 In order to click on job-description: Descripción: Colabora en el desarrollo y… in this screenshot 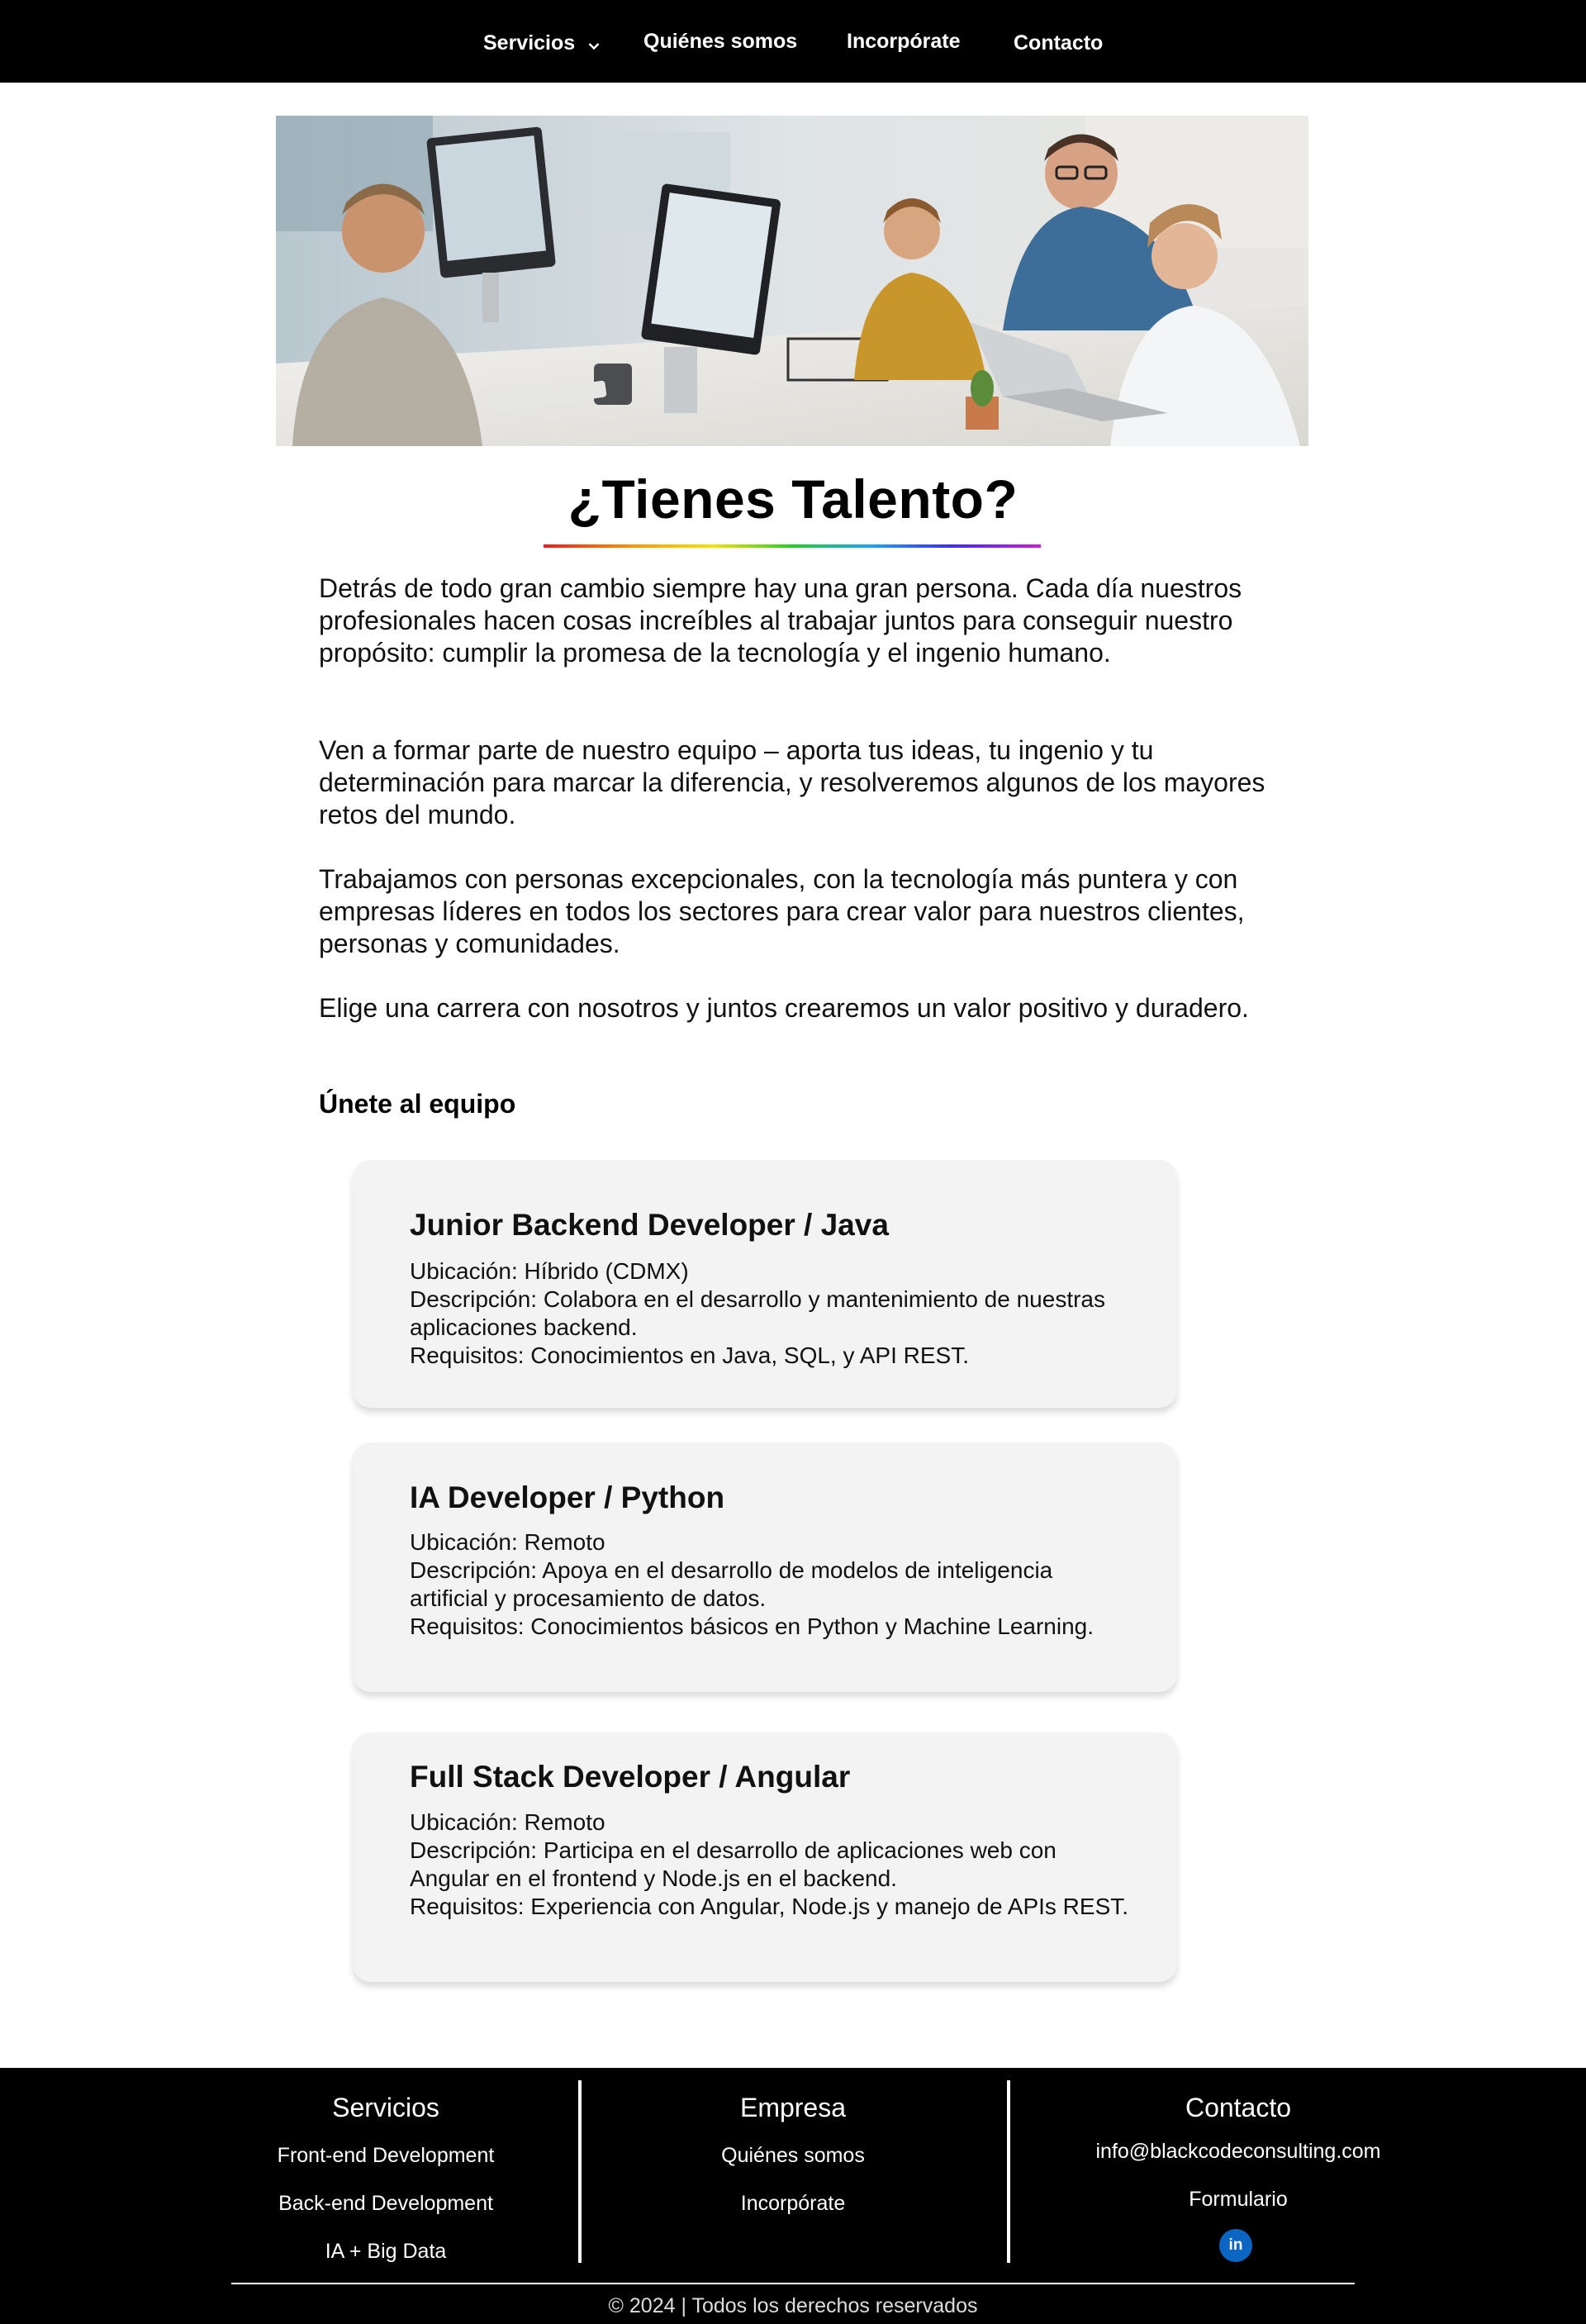, I will do `click(757, 1313)`.